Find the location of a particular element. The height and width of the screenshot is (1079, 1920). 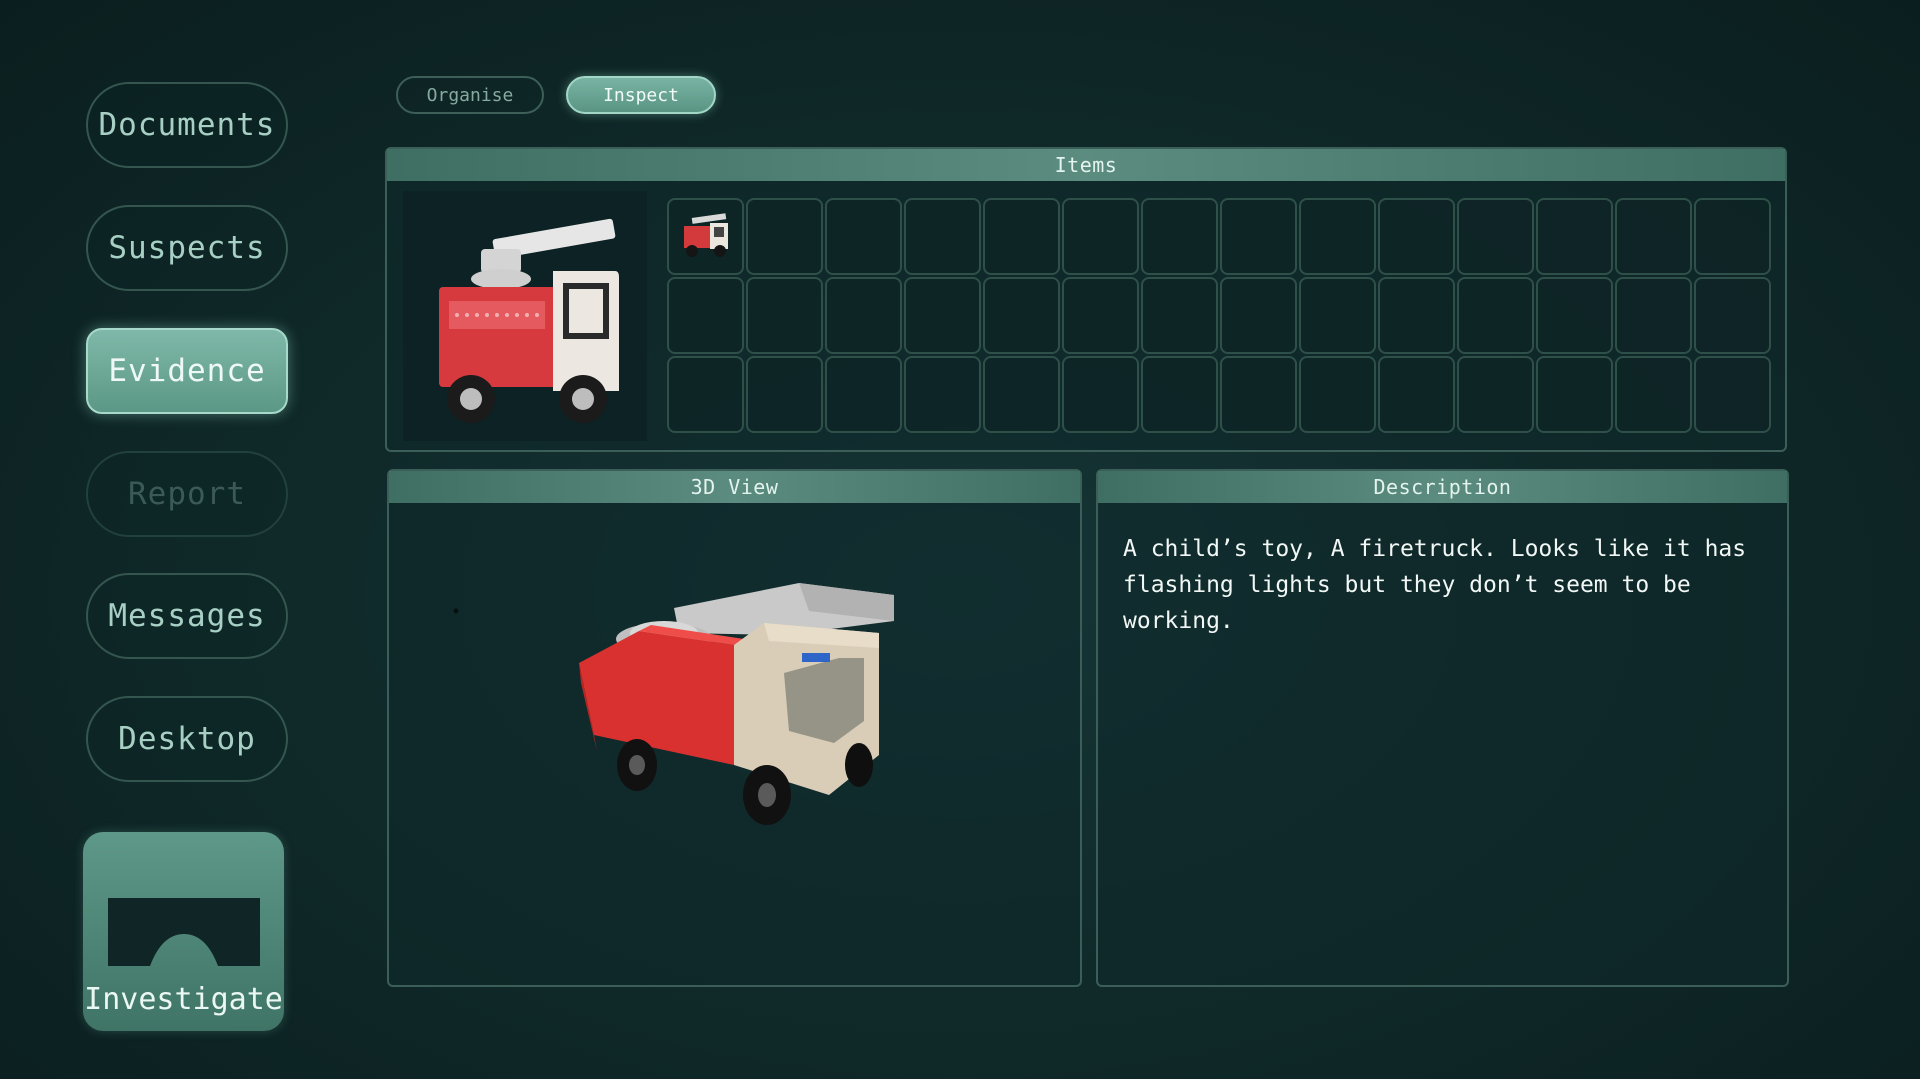

selected-item-preview is located at coordinates (525, 316).